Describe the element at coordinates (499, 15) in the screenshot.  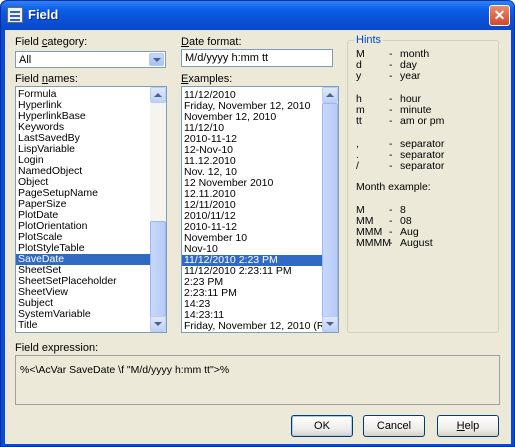
I see `close-button: ✕` at that location.